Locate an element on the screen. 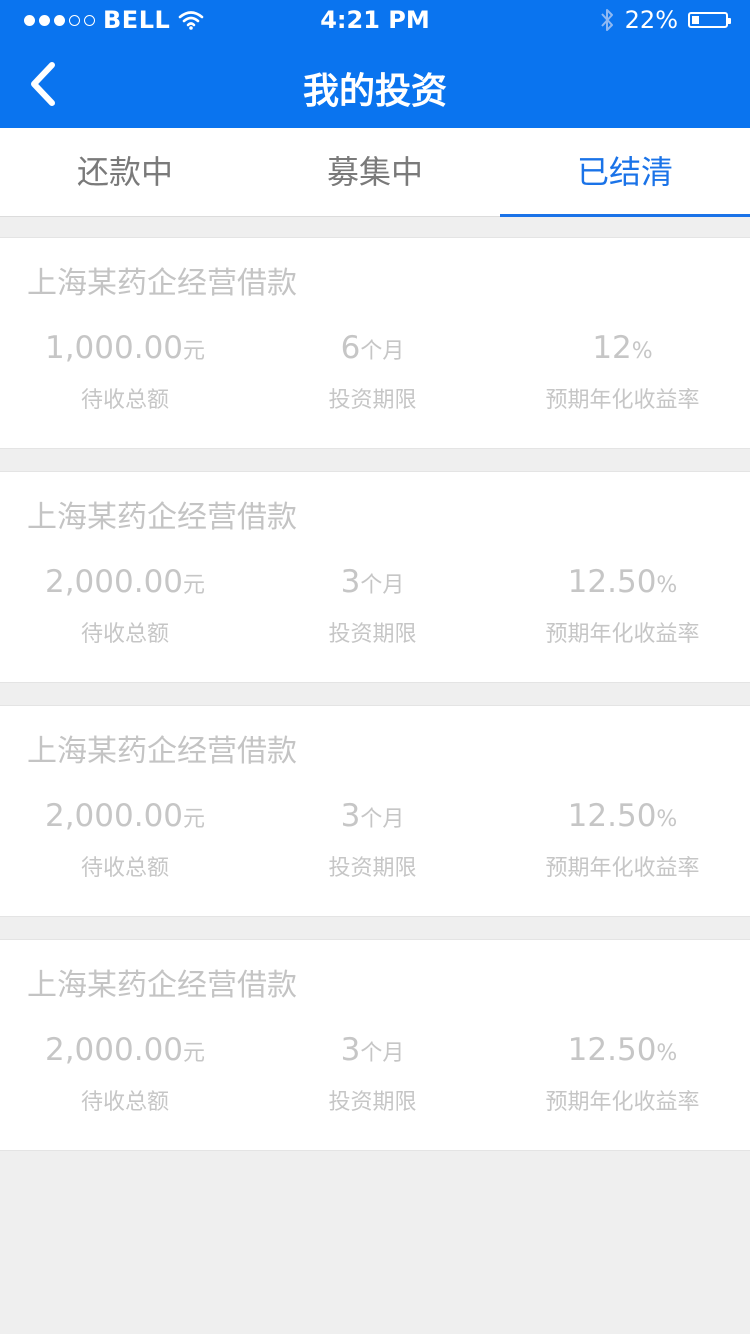 Image resolution: width=750 pixels, height=1334 pixels. status-bar: BELL 4:21 PM 22% is located at coordinates (375, 20).